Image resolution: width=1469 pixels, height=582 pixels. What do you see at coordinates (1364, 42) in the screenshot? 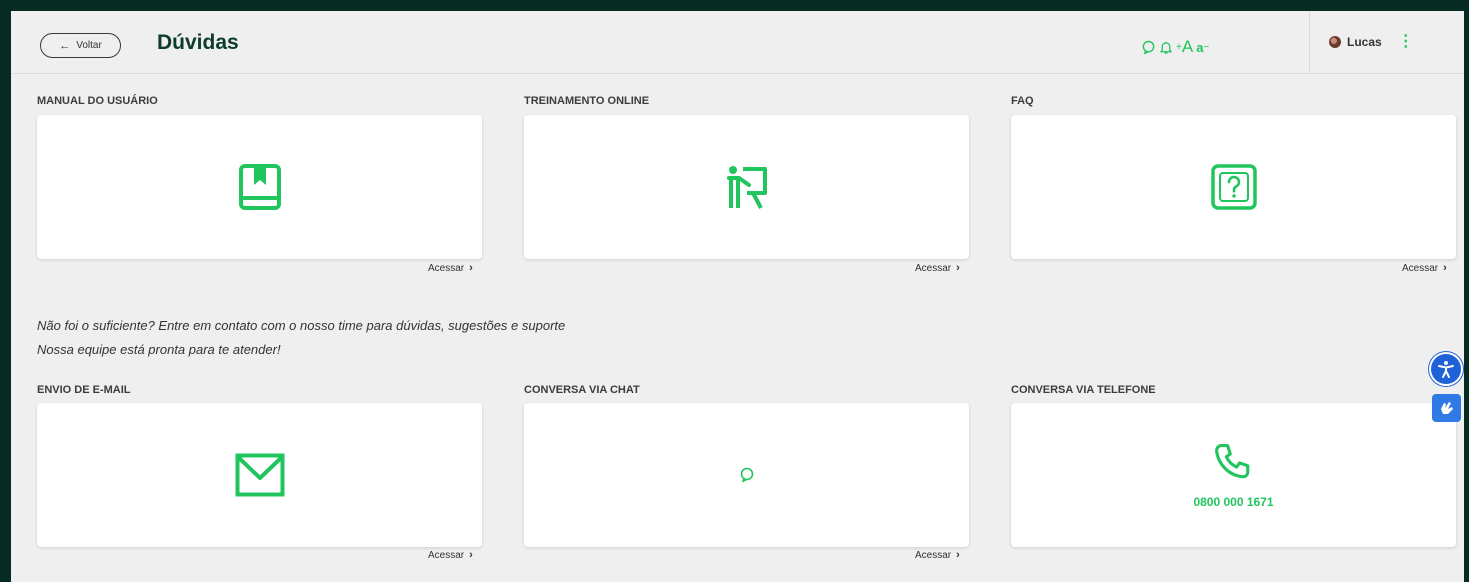
I see `user-name: Lucas` at bounding box center [1364, 42].